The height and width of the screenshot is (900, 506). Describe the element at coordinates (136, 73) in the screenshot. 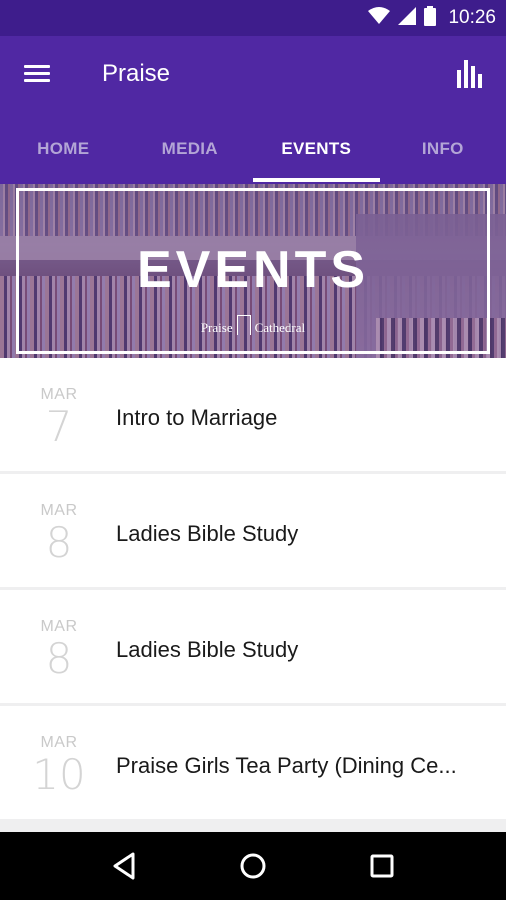

I see `app-title: Praise` at that location.